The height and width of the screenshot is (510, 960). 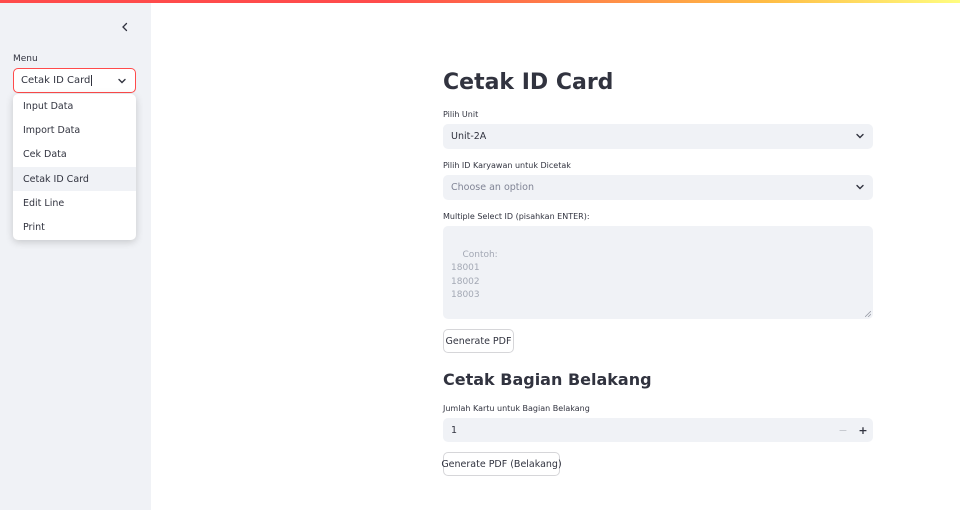 I want to click on menu-label: Menu, so click(x=25, y=59).